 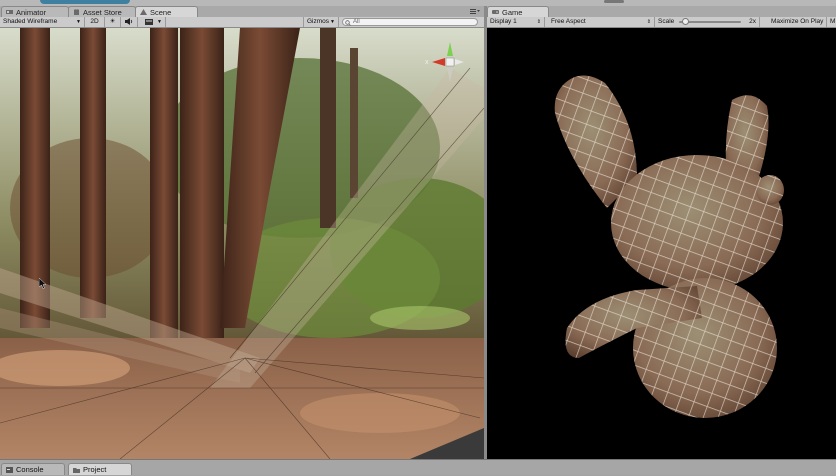 I want to click on 2d-toggle-button: 2D, so click(x=95, y=22).